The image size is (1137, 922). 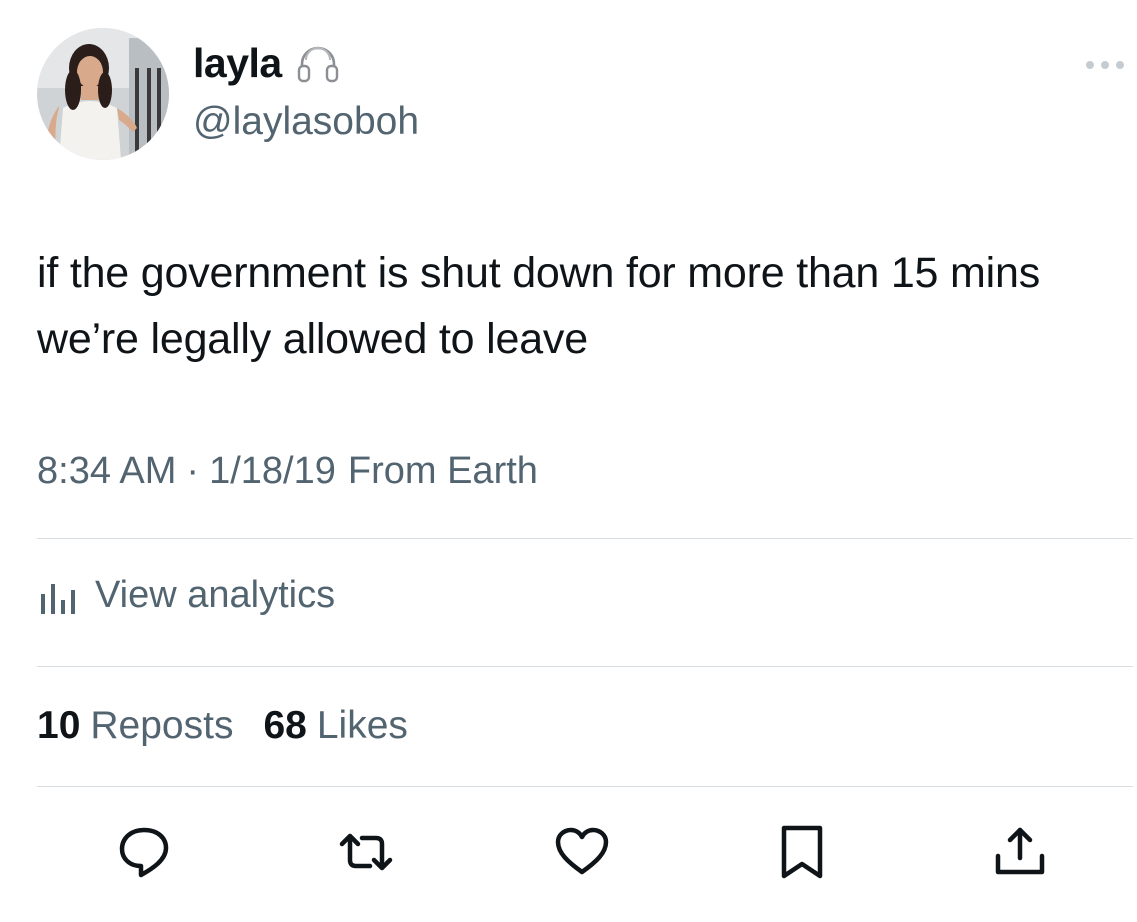 I want to click on reposts-stat: 10 Reposts, so click(x=135, y=726).